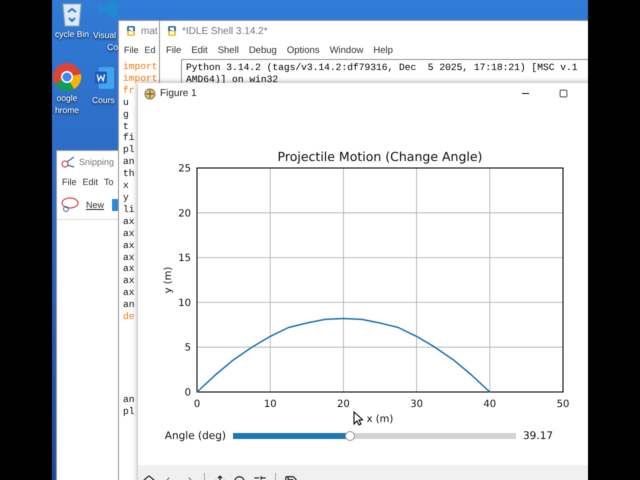 The width and height of the screenshot is (640, 480). Describe the element at coordinates (67, 110) in the screenshot. I see `desktop-icon-label: hrome` at that location.